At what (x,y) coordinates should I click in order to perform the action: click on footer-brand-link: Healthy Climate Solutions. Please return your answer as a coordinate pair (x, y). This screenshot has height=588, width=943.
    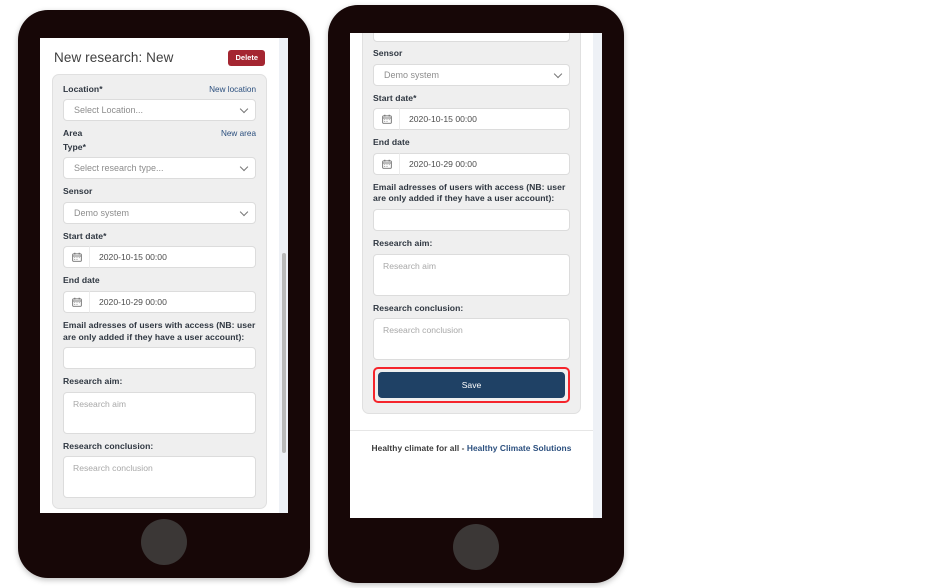
    Looking at the image, I should click on (519, 448).